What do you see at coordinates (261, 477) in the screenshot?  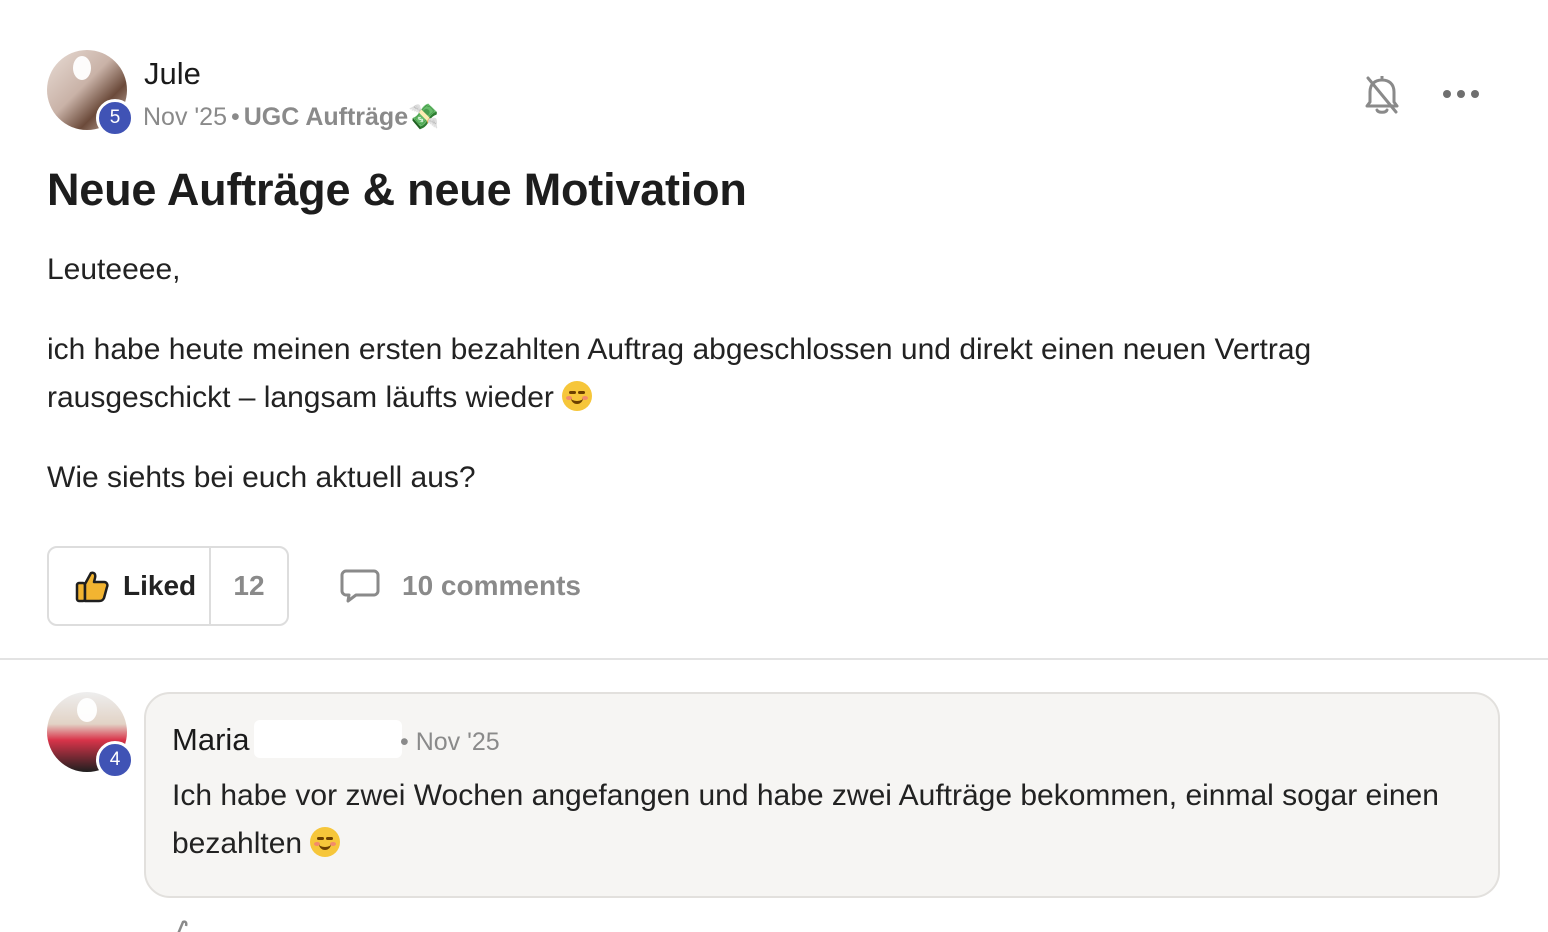 I see `post-paragraph: Wie siehts bei euch aktuell aus?` at bounding box center [261, 477].